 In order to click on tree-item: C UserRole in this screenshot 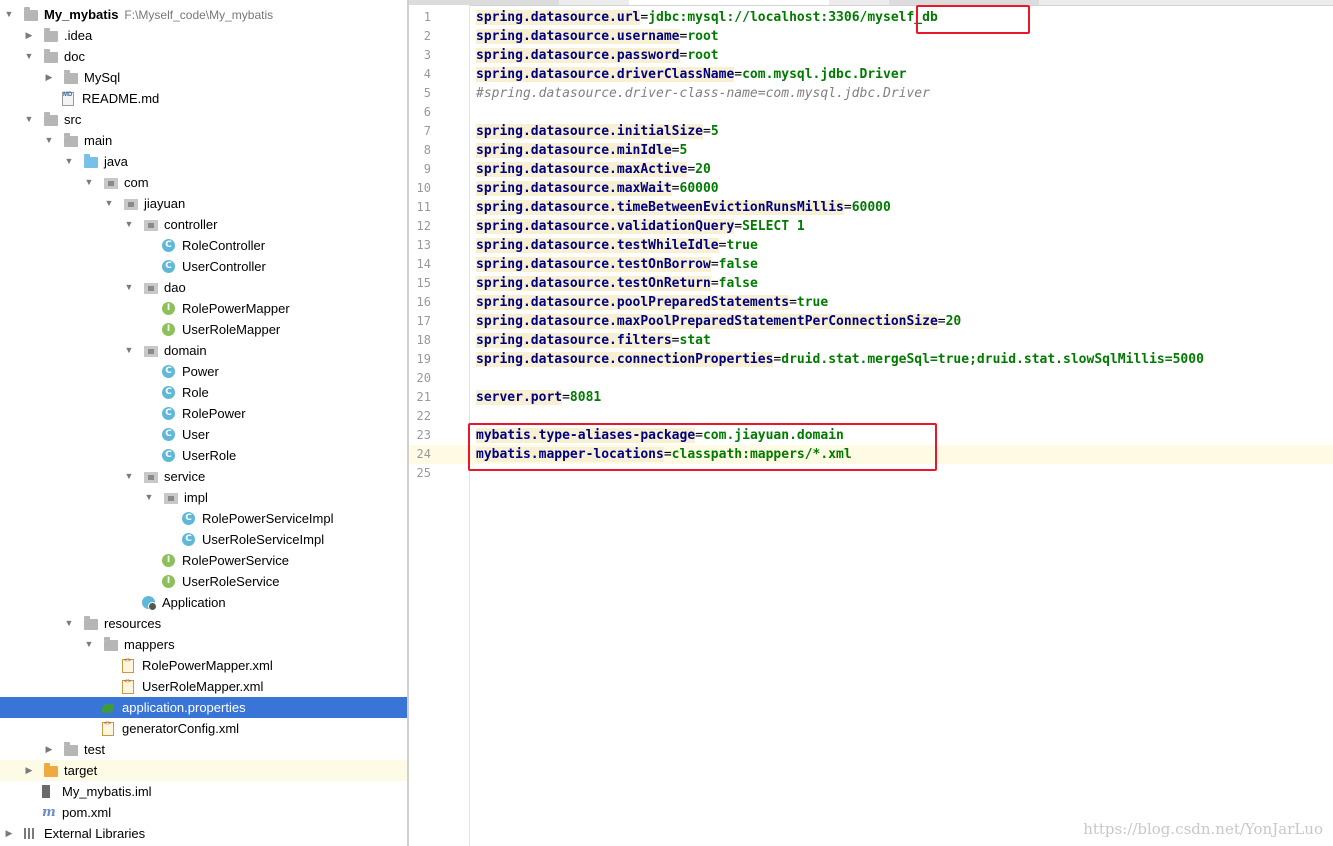, I will do `click(203, 455)`.